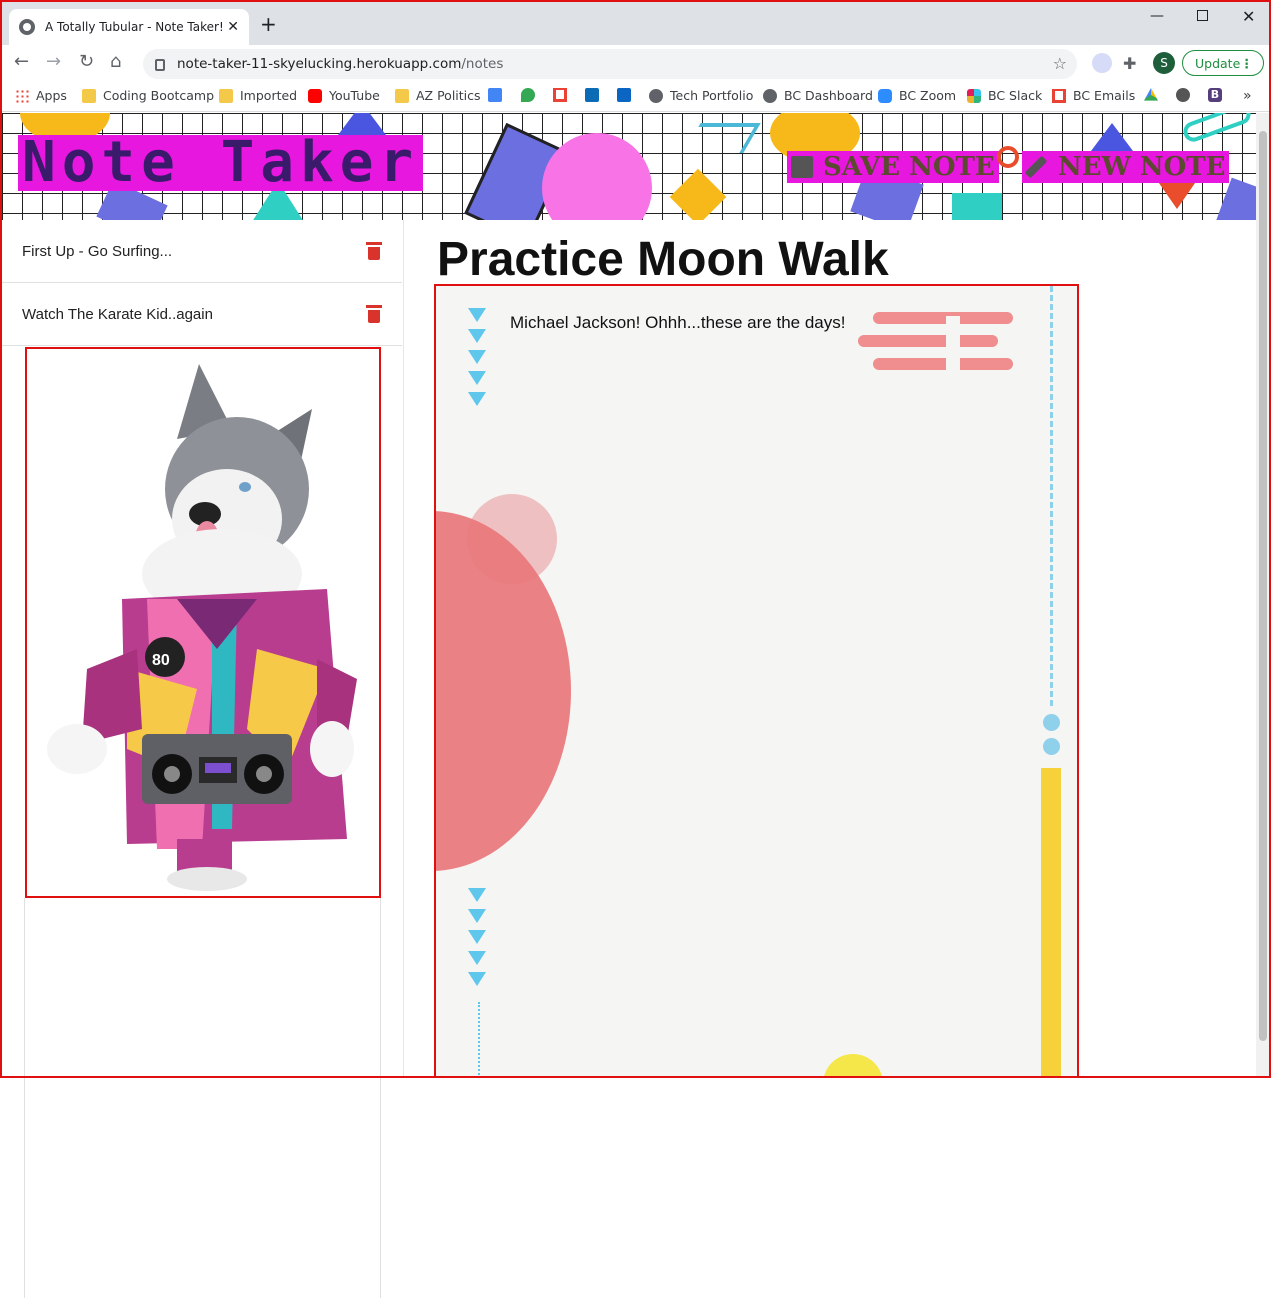  What do you see at coordinates (41, 95) in the screenshot?
I see `bookmark-apps: Apps` at bounding box center [41, 95].